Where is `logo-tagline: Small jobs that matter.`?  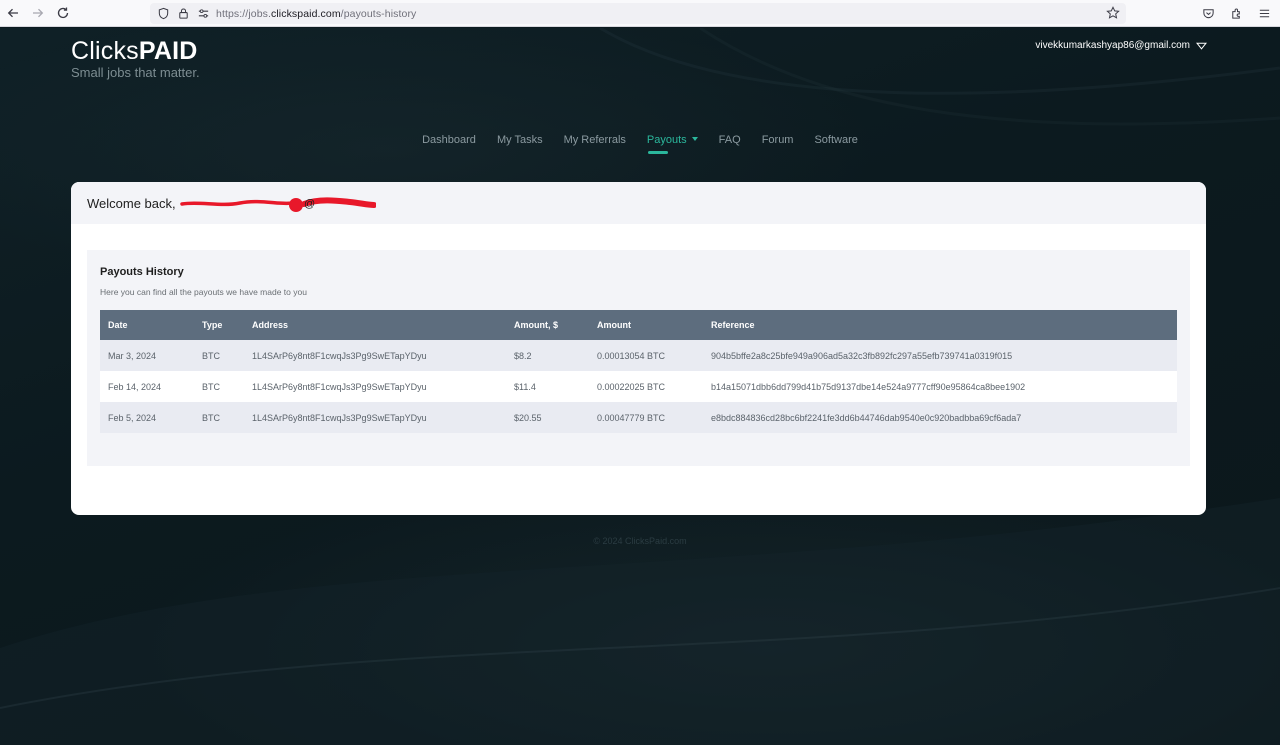 logo-tagline: Small jobs that matter. is located at coordinates (135, 72).